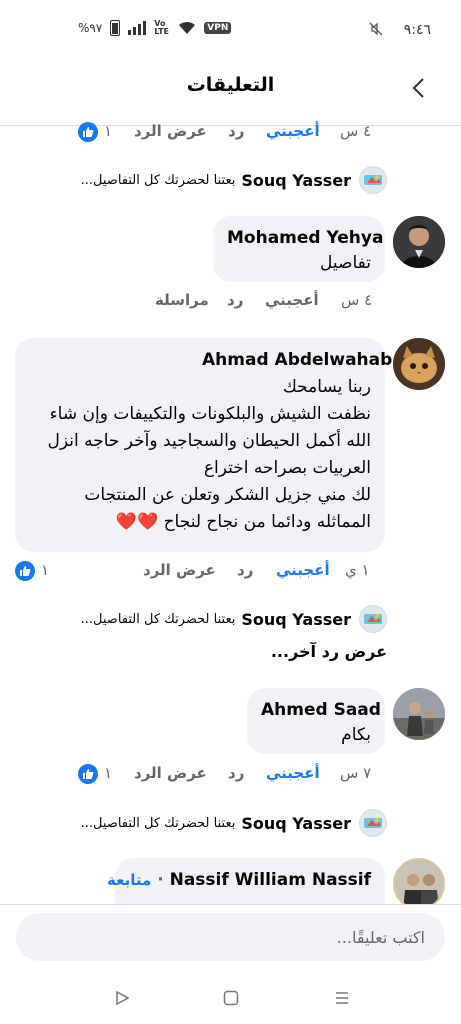 The image size is (461, 1024). What do you see at coordinates (316, 721) in the screenshot?
I see `comment-bubble: Ahmed Saad بكام` at bounding box center [316, 721].